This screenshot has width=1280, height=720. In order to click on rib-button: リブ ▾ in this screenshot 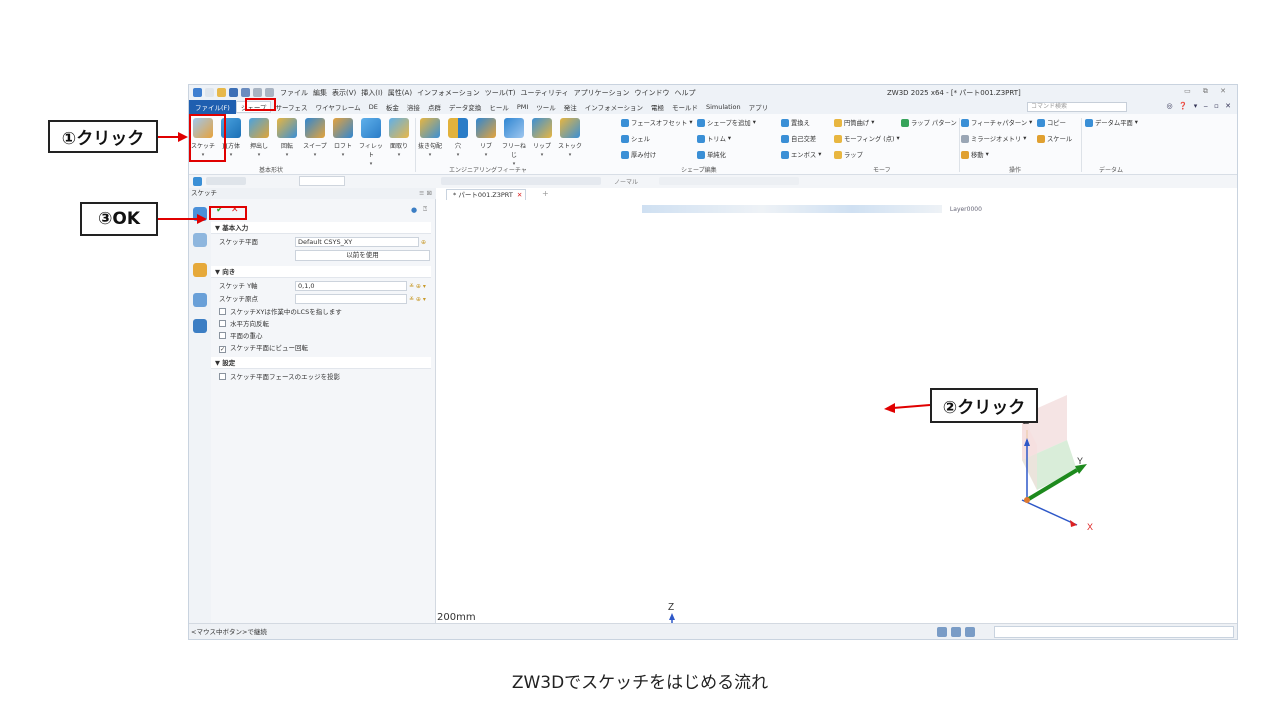, I will do `click(486, 138)`.